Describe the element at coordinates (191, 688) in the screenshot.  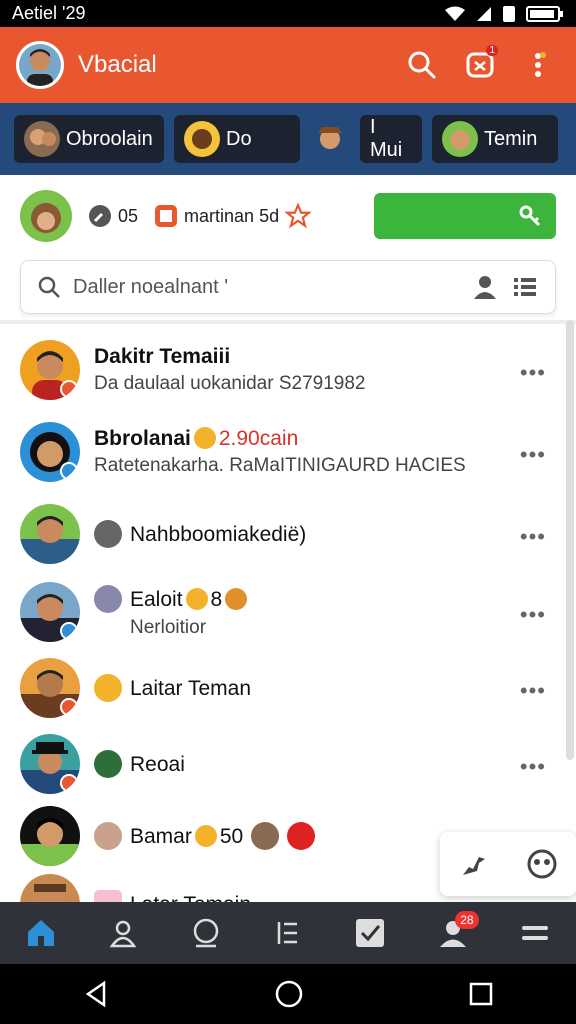
I see `contact-name: Laitar Teman` at that location.